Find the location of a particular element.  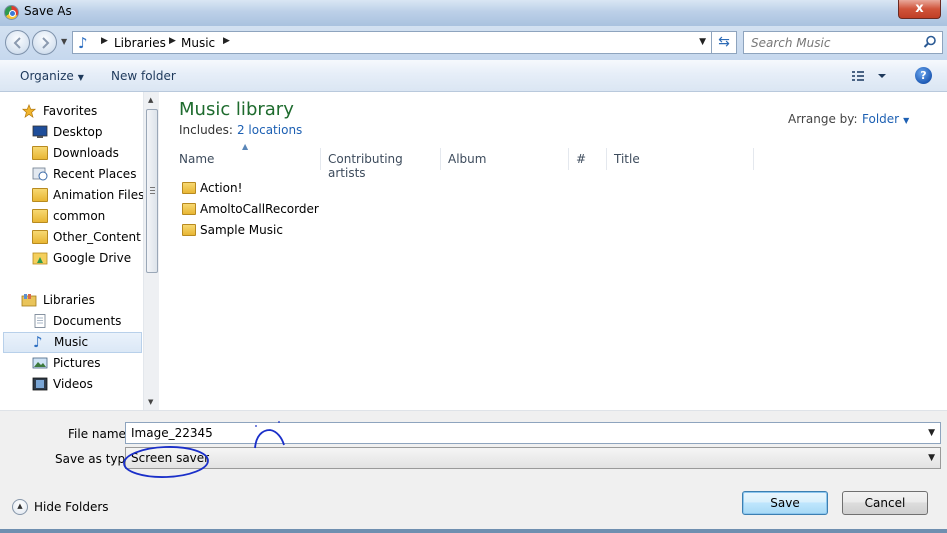

column-header-number: # is located at coordinates (588, 159).